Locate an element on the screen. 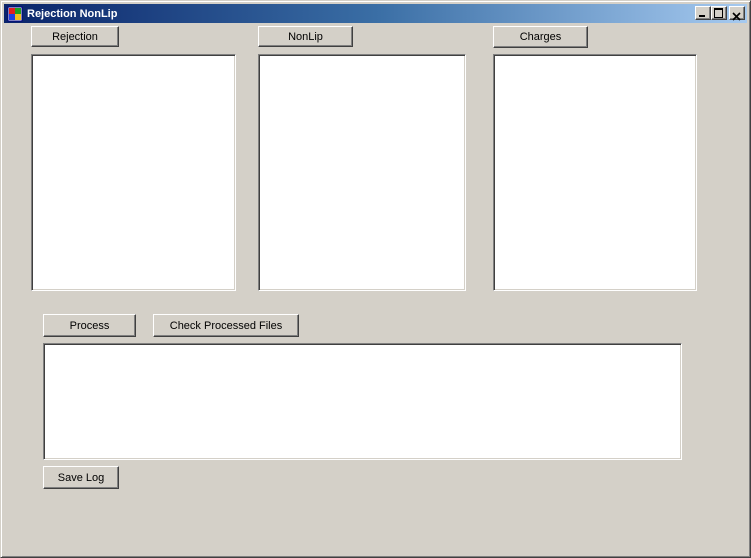 Image resolution: width=751 pixels, height=558 pixels. nonlip-listbox is located at coordinates (362, 172).